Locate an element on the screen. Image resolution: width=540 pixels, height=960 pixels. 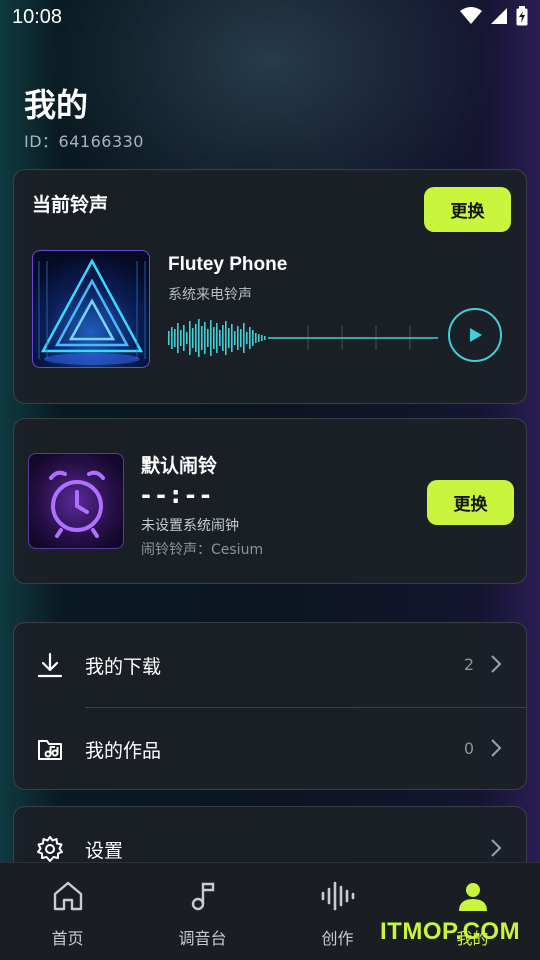
music-note-icon is located at coordinates (202, 896).